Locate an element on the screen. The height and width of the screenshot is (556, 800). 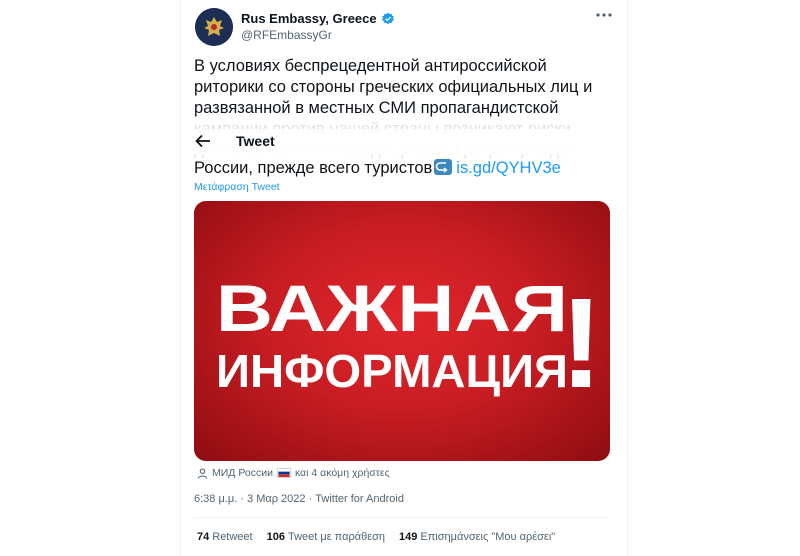
emblem-icon is located at coordinates (214, 27).